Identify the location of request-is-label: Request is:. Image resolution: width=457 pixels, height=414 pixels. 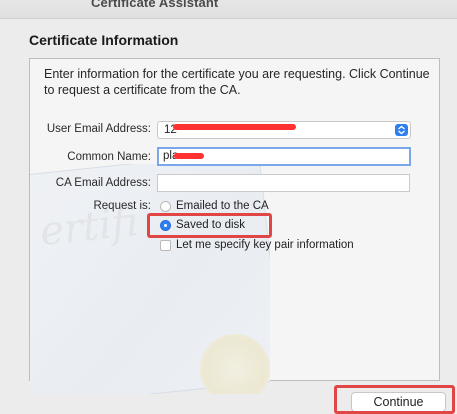
(122, 206).